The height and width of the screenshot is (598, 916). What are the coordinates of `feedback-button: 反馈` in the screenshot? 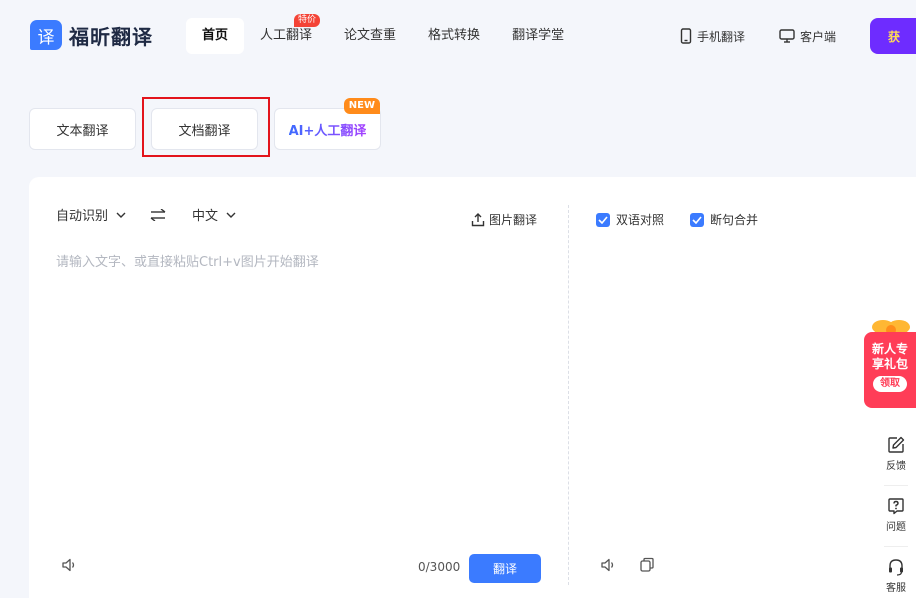 It's located at (896, 454).